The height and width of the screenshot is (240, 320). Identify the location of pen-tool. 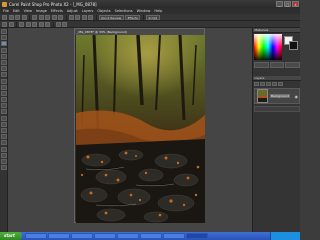
(3, 137).